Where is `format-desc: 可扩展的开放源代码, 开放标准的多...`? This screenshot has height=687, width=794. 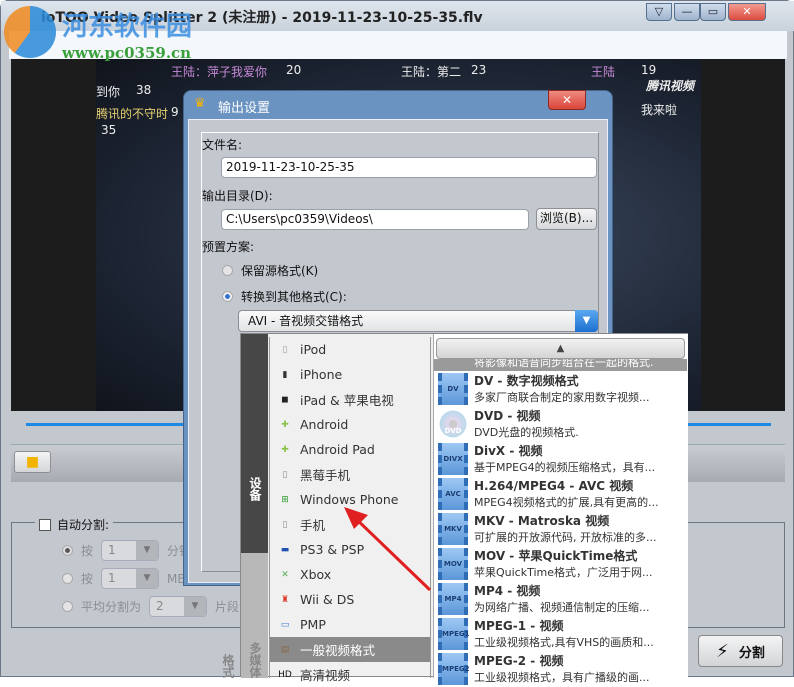 format-desc: 可扩展的开放源代码, 开放标准的多... is located at coordinates (565, 537).